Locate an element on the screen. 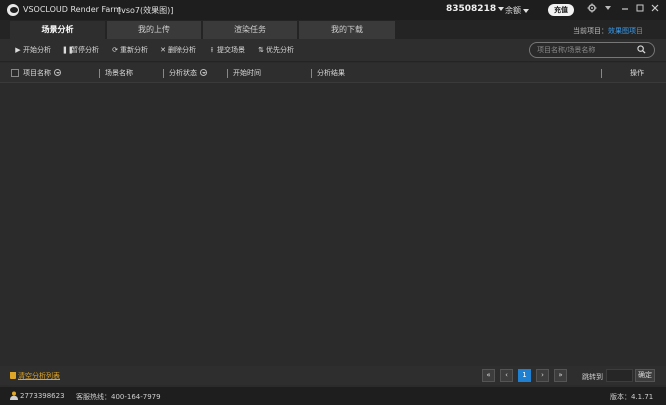  confirm-jump-button: 确定 is located at coordinates (645, 375).